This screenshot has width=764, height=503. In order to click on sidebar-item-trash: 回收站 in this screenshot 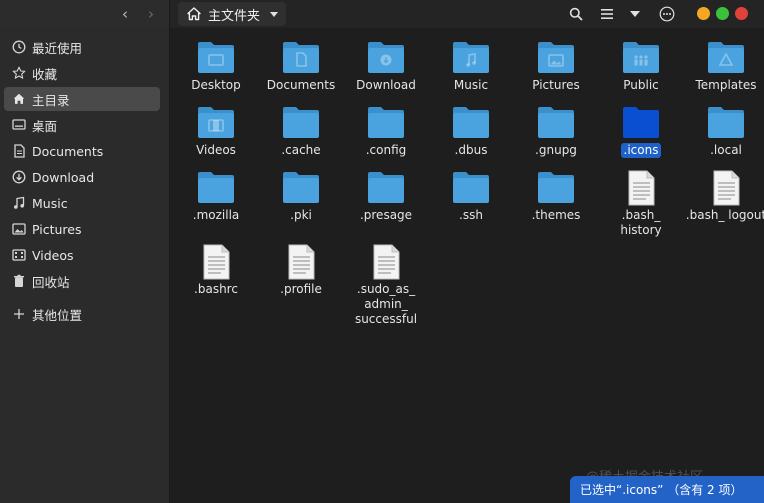, I will do `click(82, 281)`.